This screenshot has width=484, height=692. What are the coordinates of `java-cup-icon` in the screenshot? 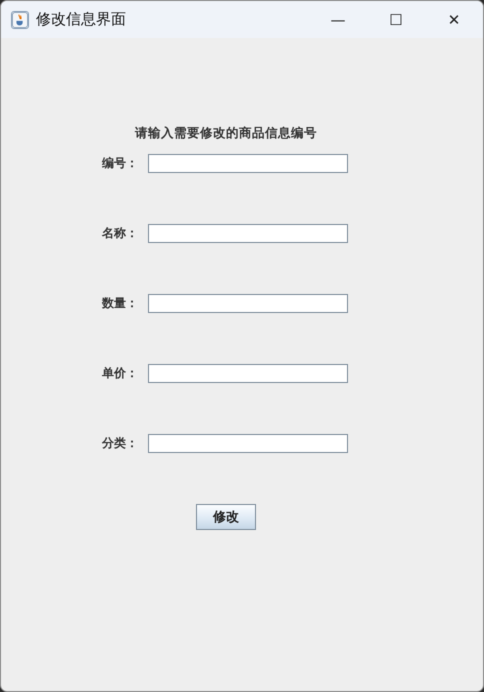 It's located at (20, 19).